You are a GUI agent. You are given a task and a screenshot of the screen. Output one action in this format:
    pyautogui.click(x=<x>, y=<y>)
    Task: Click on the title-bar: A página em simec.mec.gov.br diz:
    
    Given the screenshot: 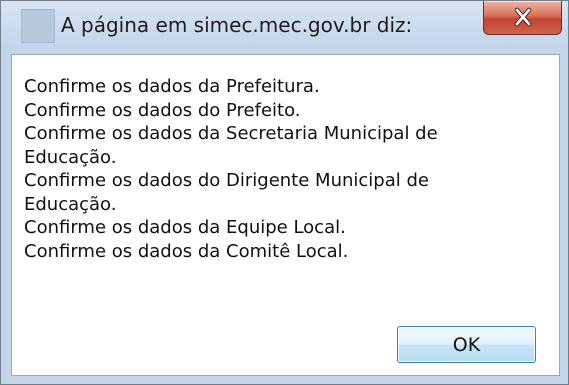 What is the action you would take?
    pyautogui.click(x=284, y=25)
    